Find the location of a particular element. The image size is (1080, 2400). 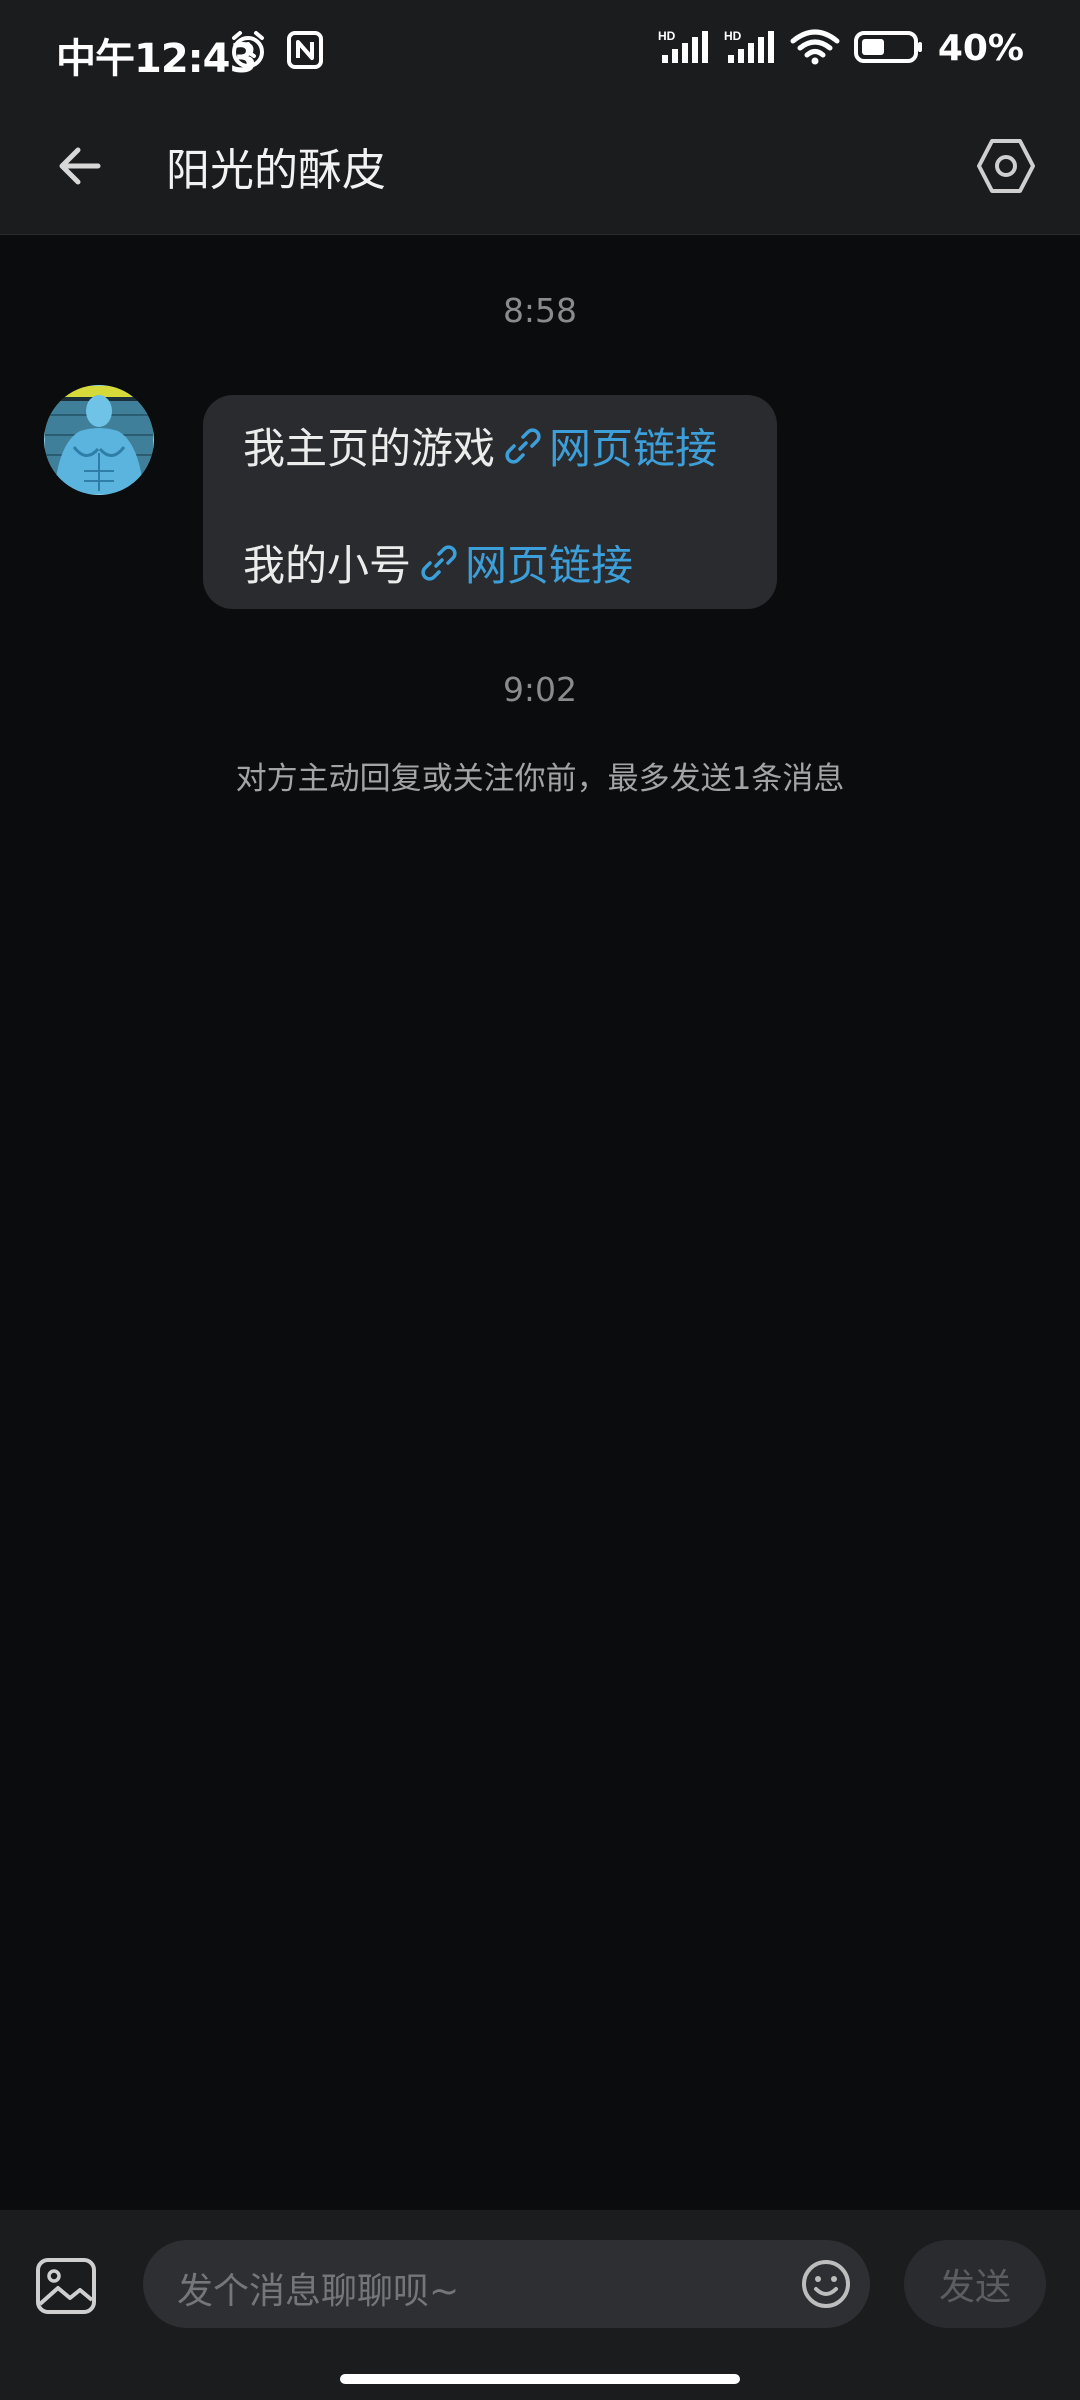

battery-icon is located at coordinates (888, 49).